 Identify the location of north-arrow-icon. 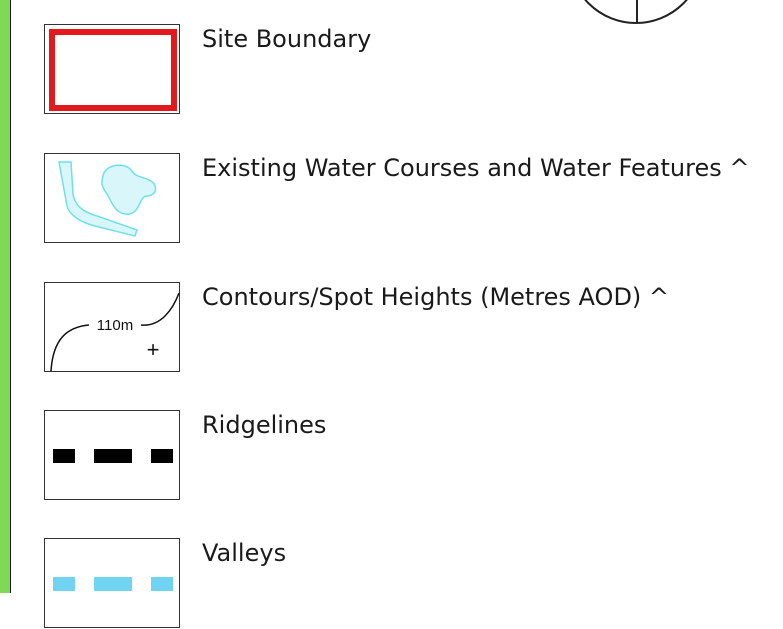
(636, 12).